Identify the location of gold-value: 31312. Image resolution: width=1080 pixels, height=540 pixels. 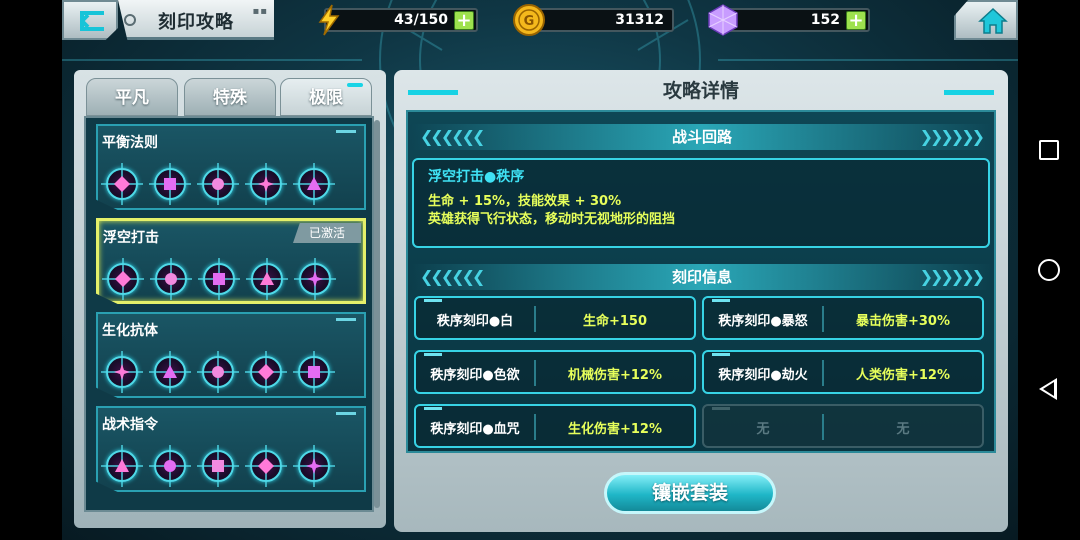
(639, 20).